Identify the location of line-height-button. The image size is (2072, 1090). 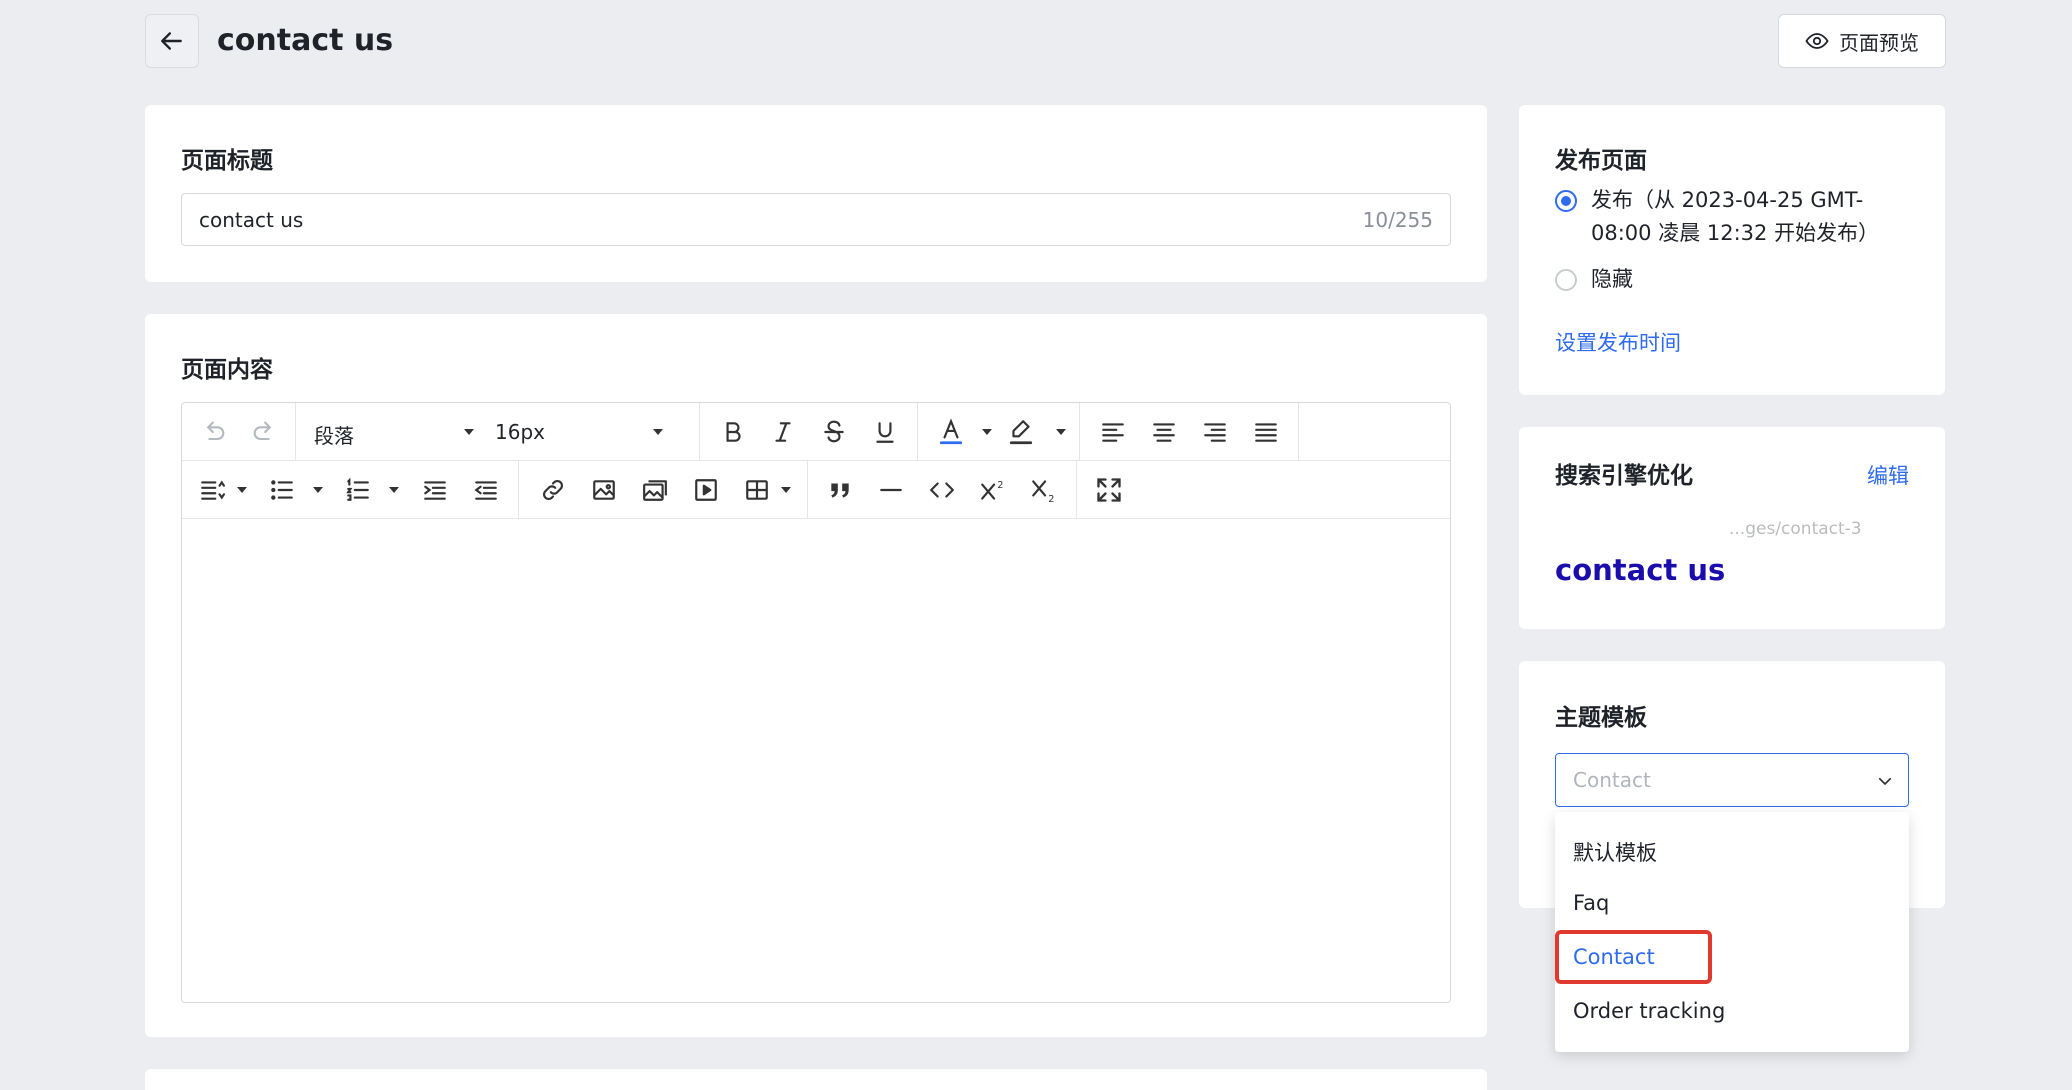
(212, 490).